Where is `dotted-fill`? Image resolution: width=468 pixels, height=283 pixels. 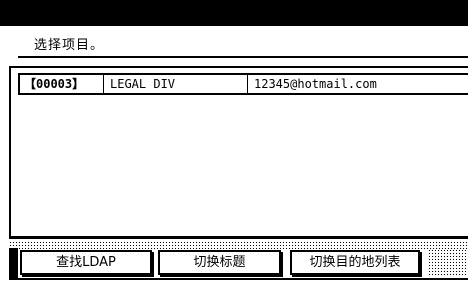 dotted-fill is located at coordinates (448, 263).